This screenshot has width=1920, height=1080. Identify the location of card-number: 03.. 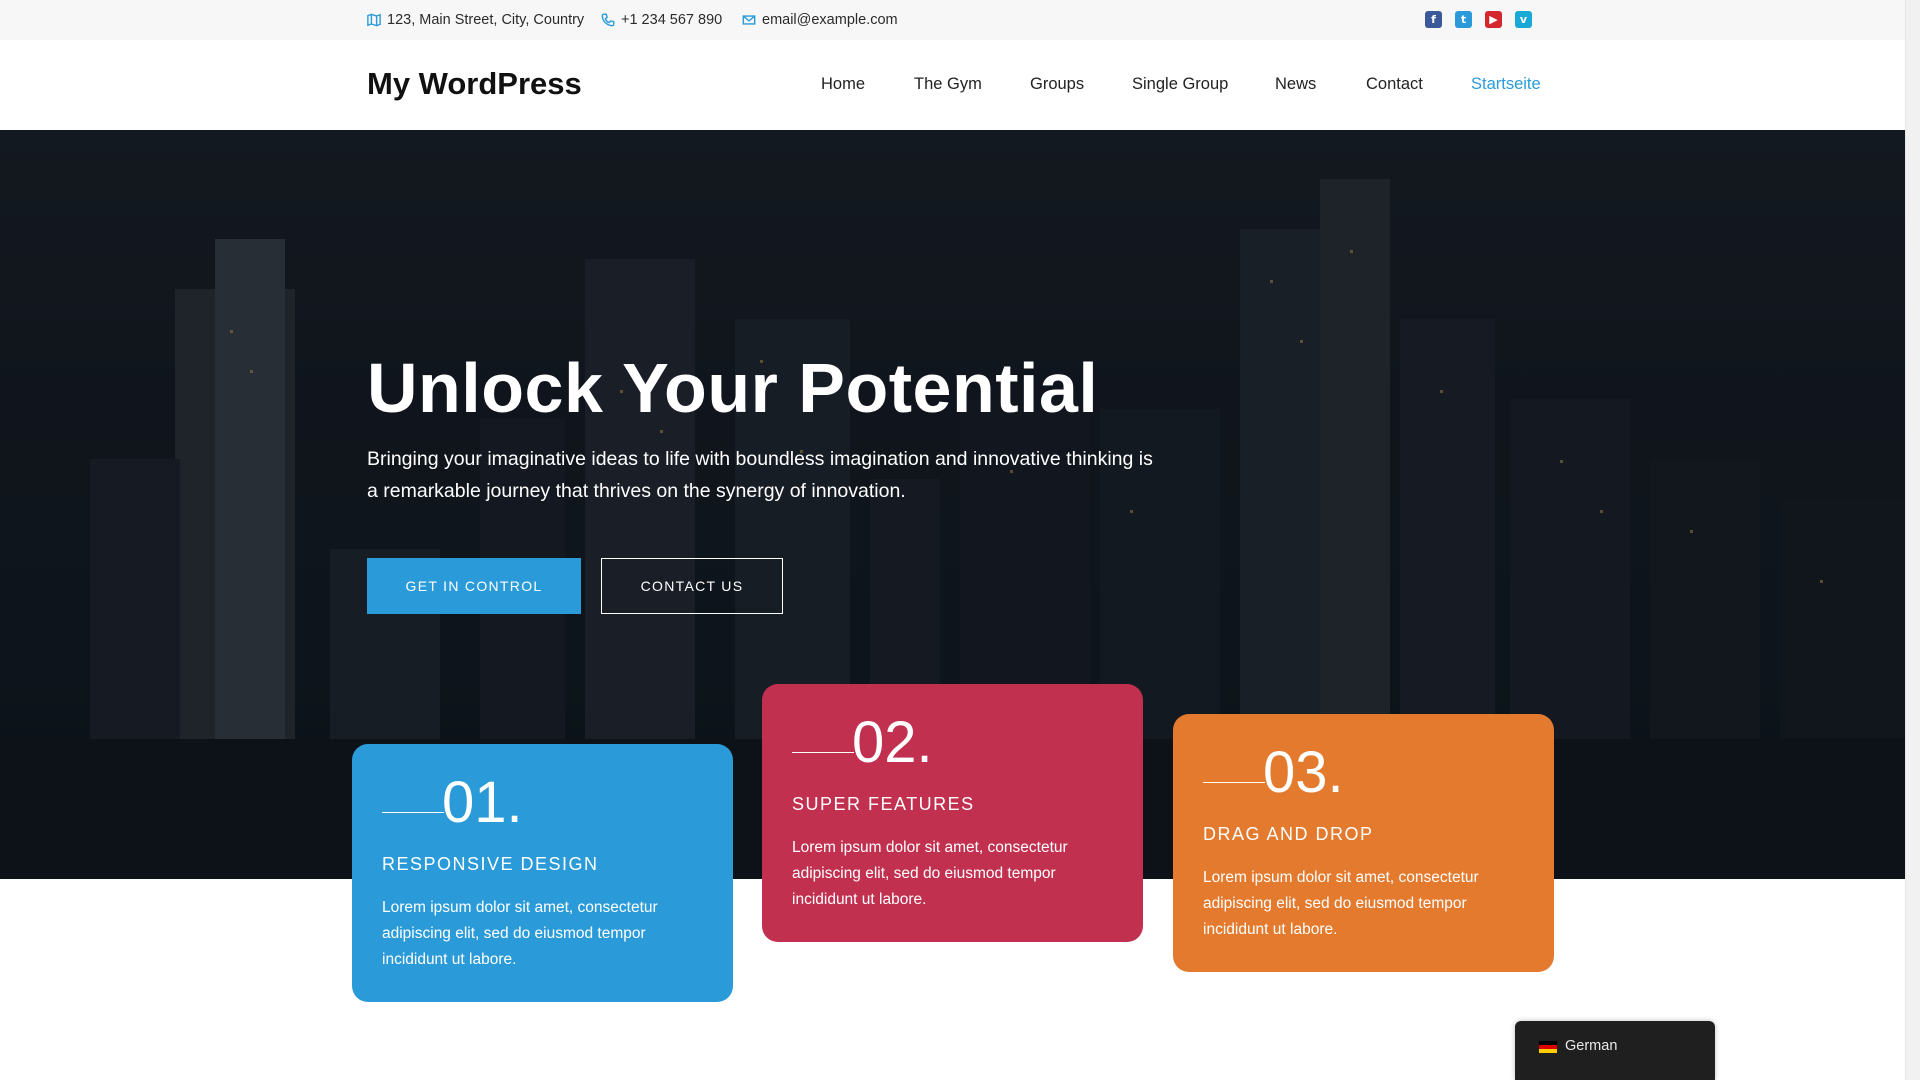
(1303, 772).